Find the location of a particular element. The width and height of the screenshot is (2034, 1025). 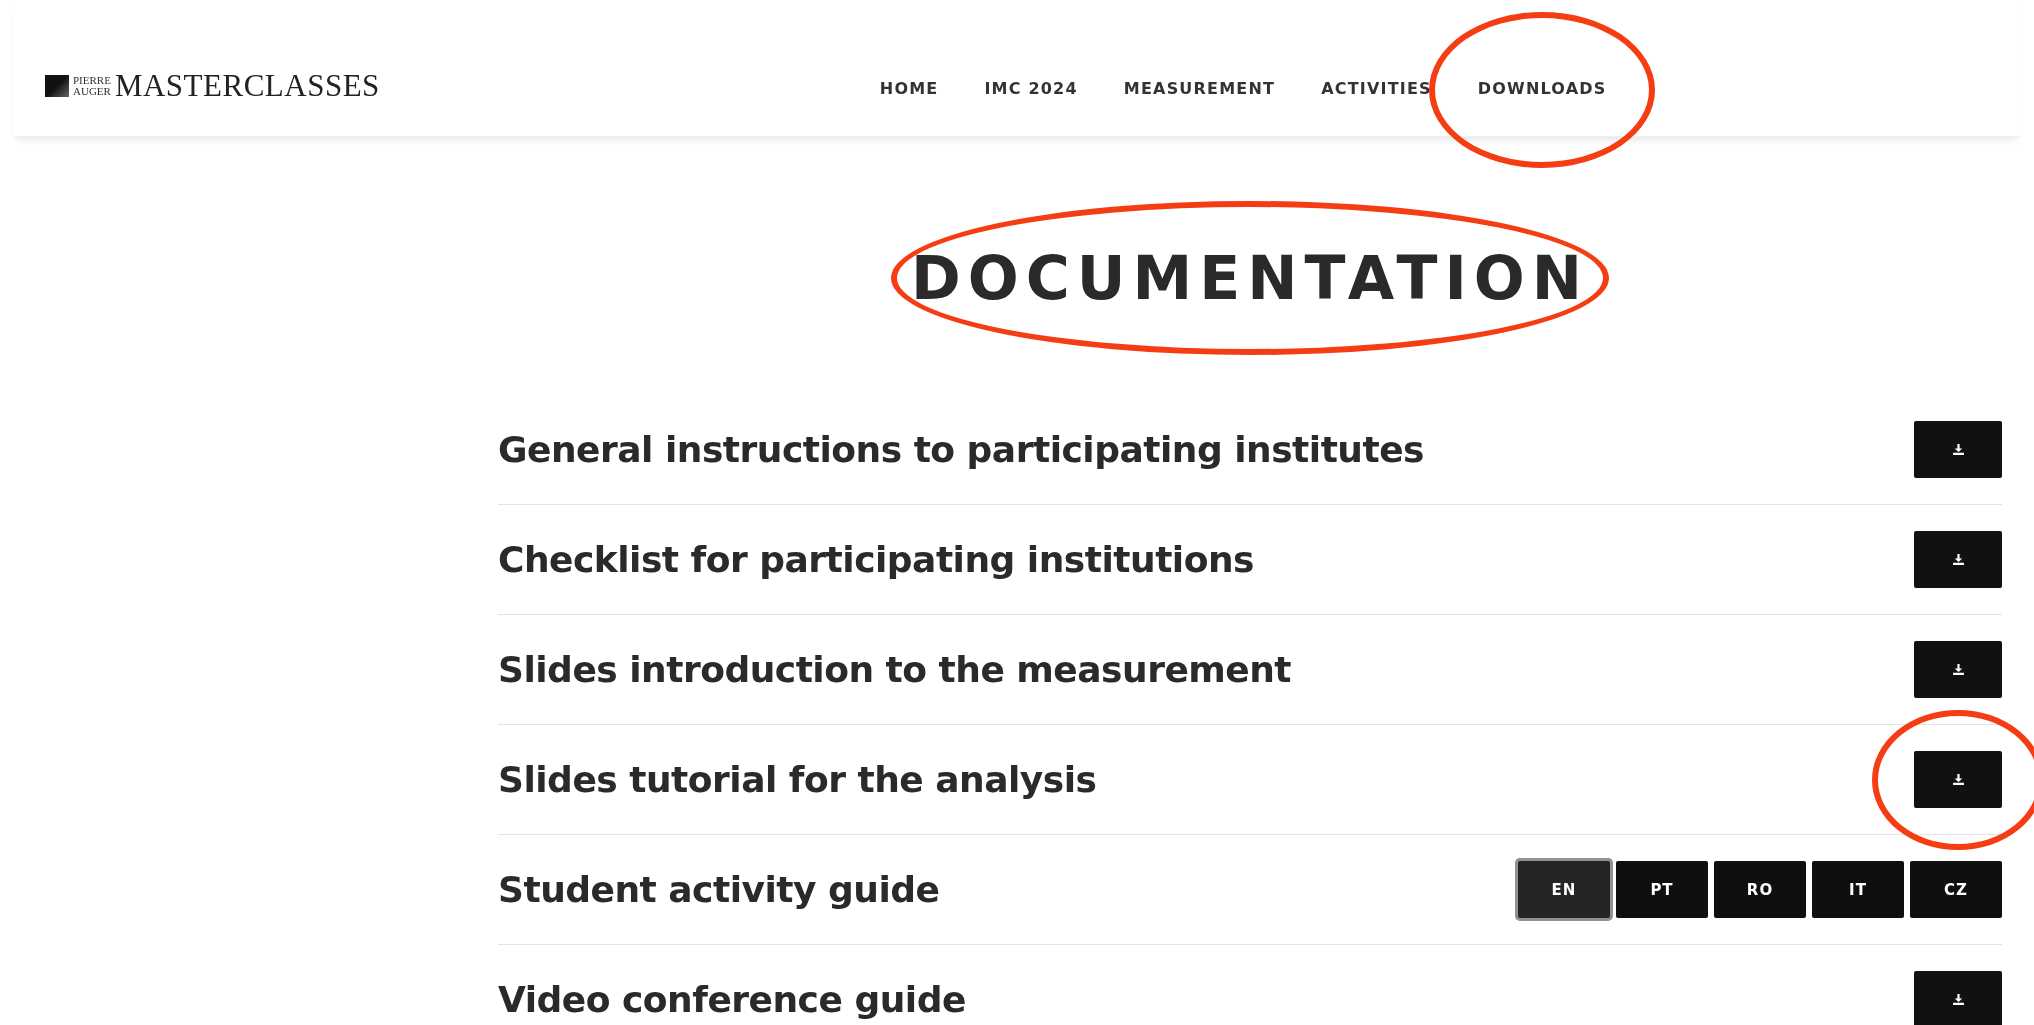

nav-link: MEASUREMENT is located at coordinates (1199, 88).